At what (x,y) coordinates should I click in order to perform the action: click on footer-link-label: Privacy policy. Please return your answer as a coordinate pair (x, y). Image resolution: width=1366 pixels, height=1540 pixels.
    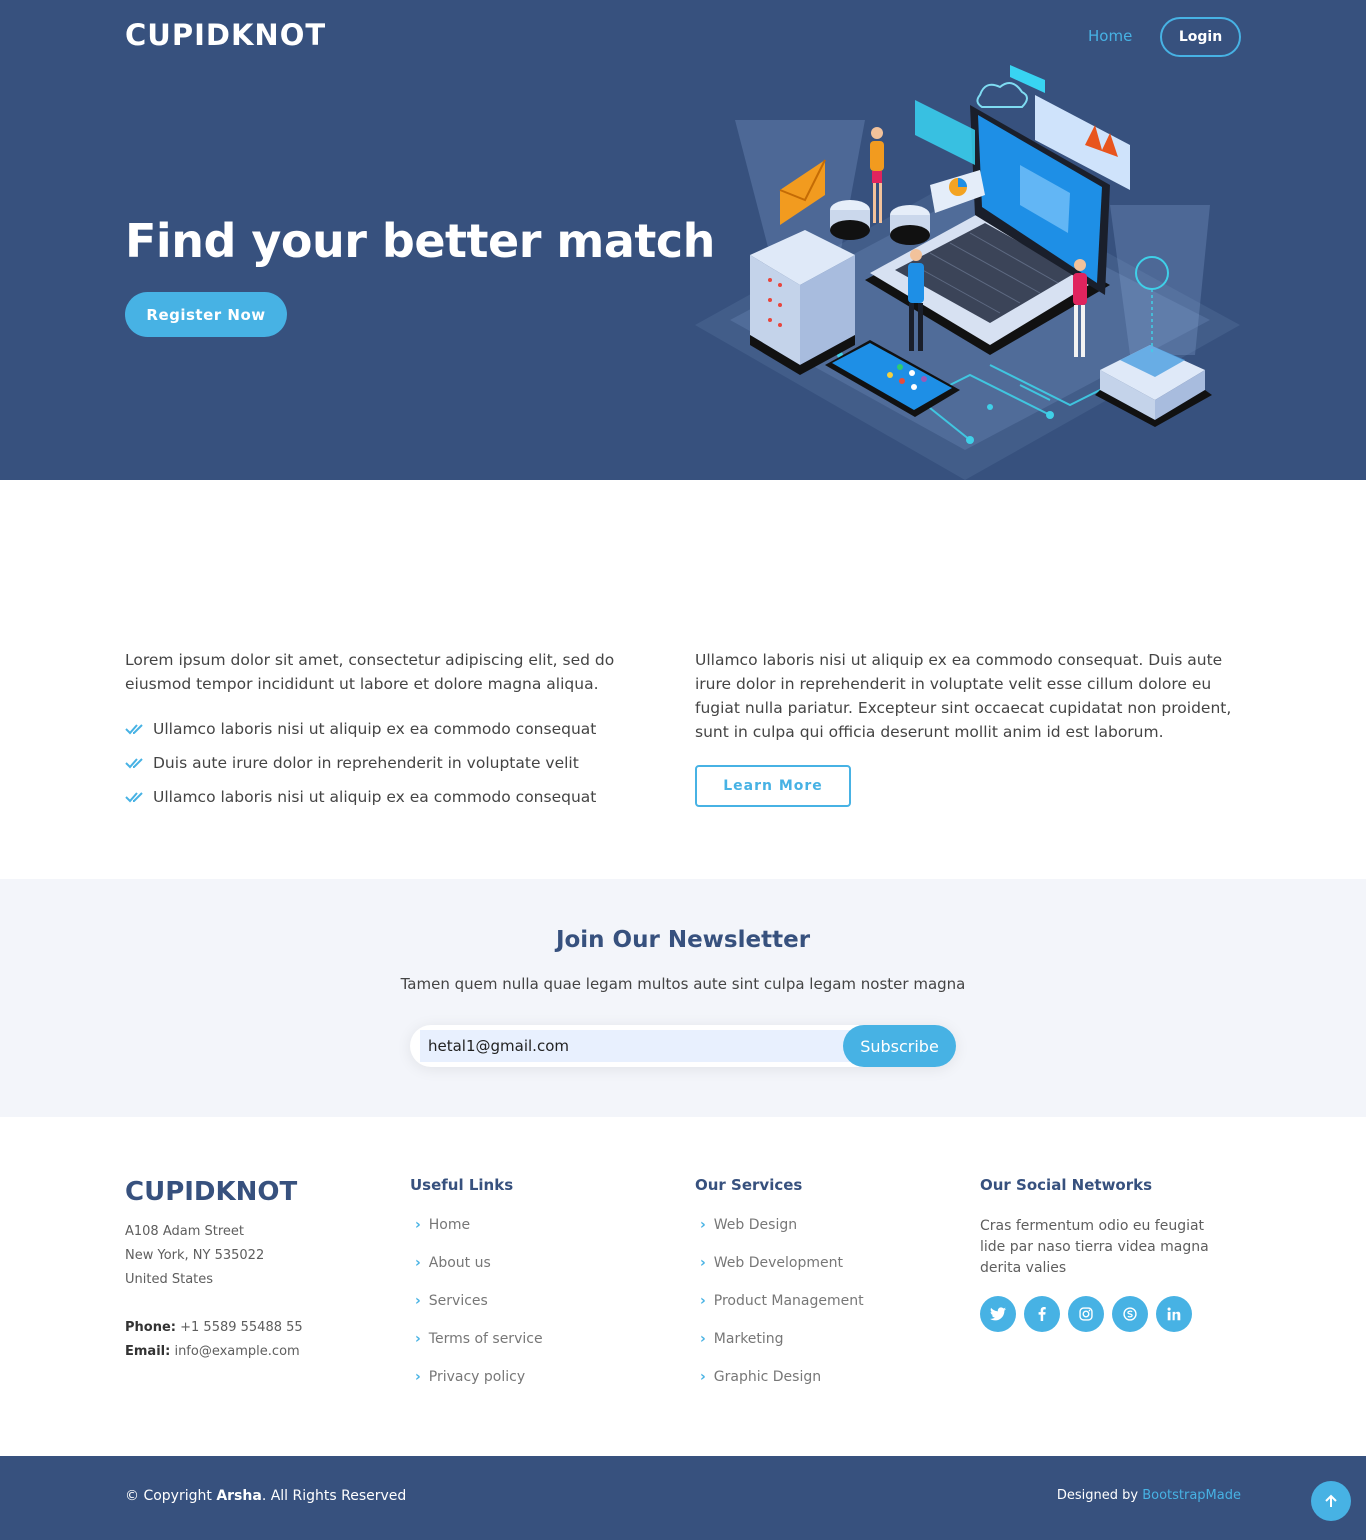
    Looking at the image, I should click on (477, 1377).